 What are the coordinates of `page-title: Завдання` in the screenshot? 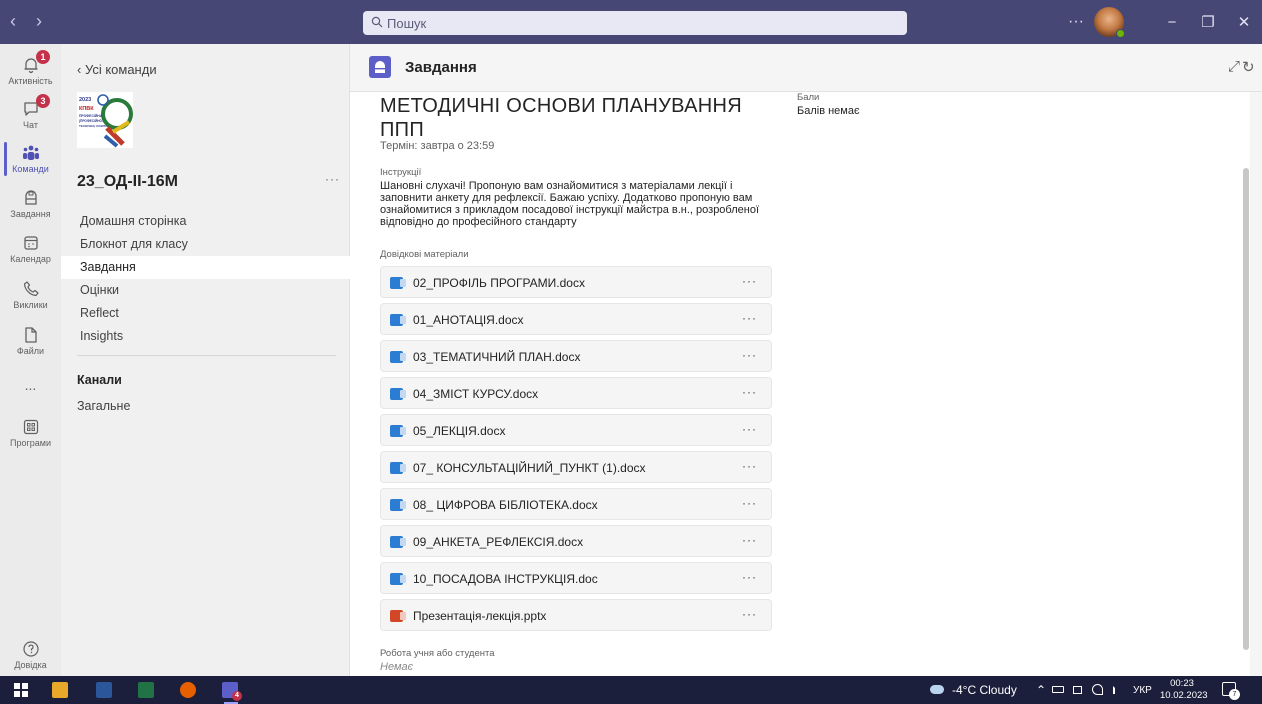 It's located at (441, 67).